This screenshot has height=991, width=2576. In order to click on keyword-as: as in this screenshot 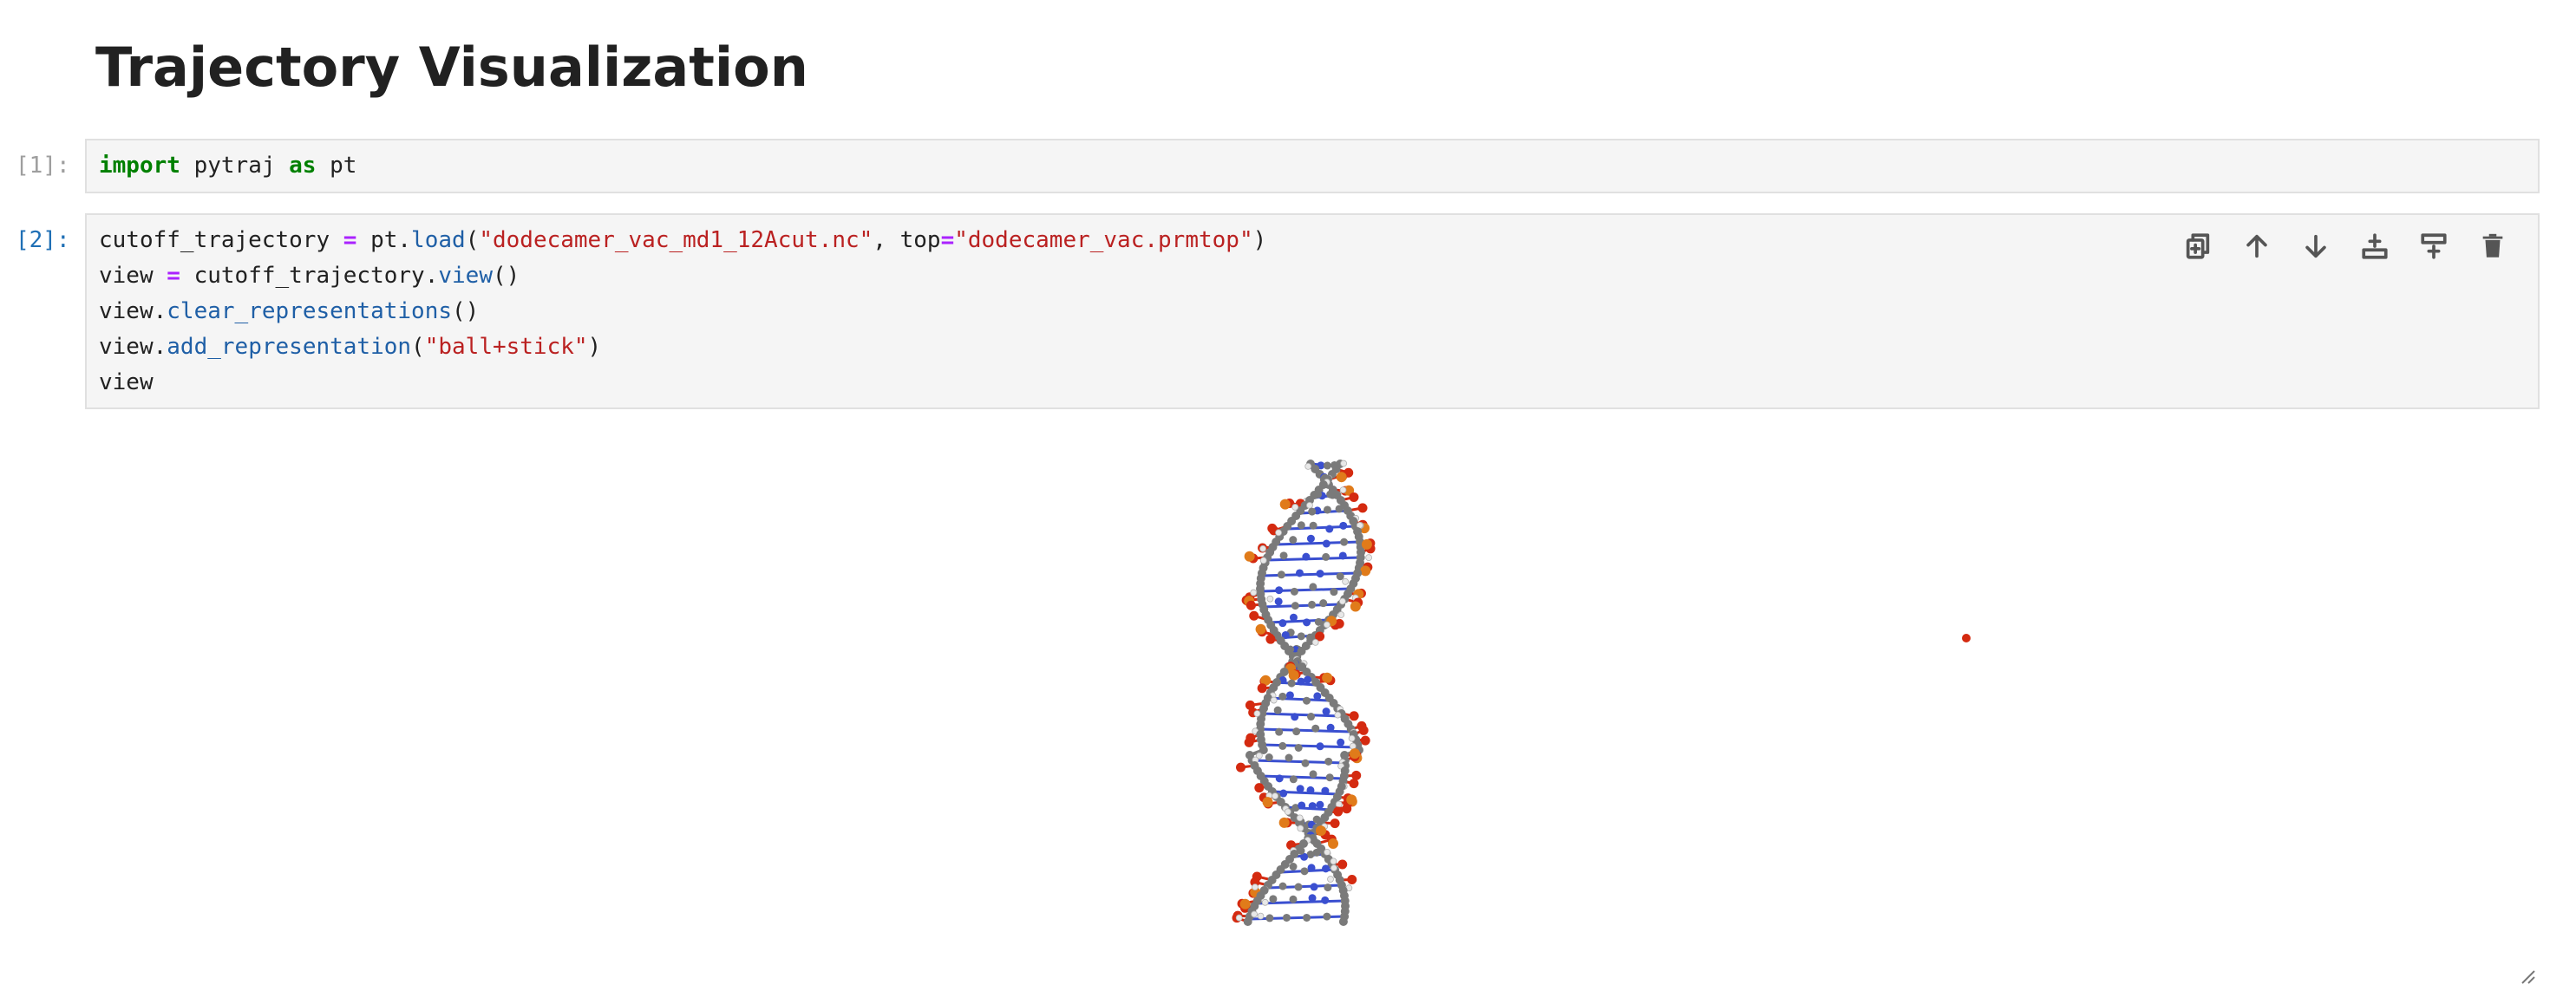, I will do `click(303, 166)`.